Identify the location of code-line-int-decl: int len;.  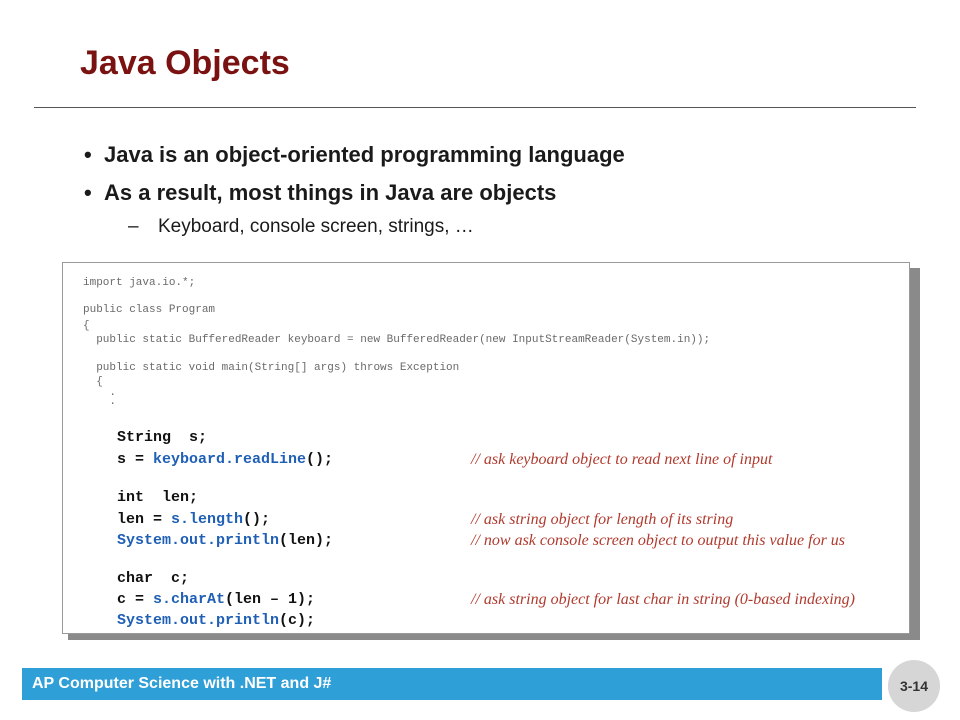
(158, 497).